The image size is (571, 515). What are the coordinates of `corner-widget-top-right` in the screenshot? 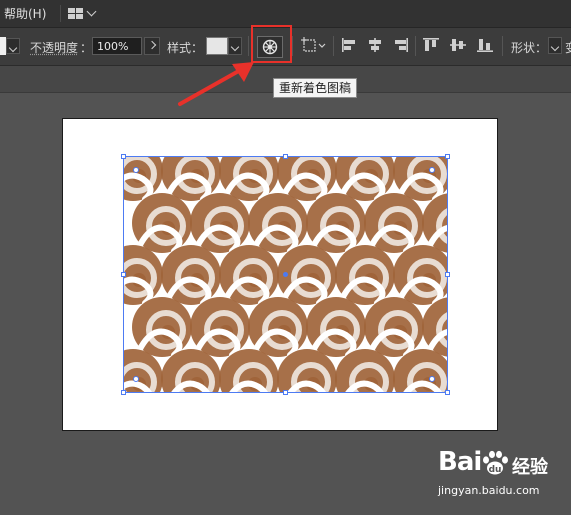 It's located at (432, 170).